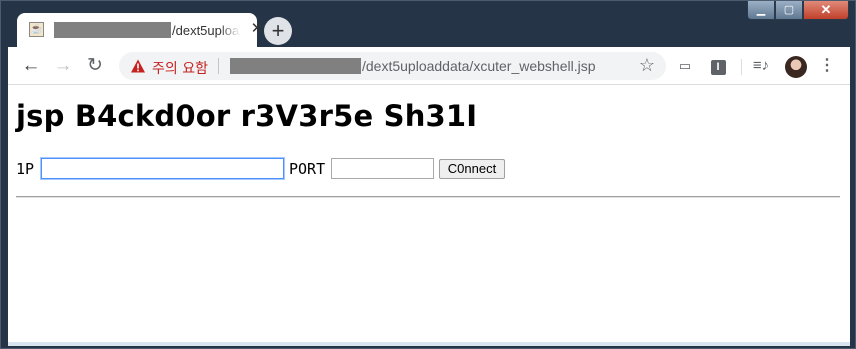 The height and width of the screenshot is (349, 856). What do you see at coordinates (761, 10) in the screenshot?
I see `minimize-button: ▁` at bounding box center [761, 10].